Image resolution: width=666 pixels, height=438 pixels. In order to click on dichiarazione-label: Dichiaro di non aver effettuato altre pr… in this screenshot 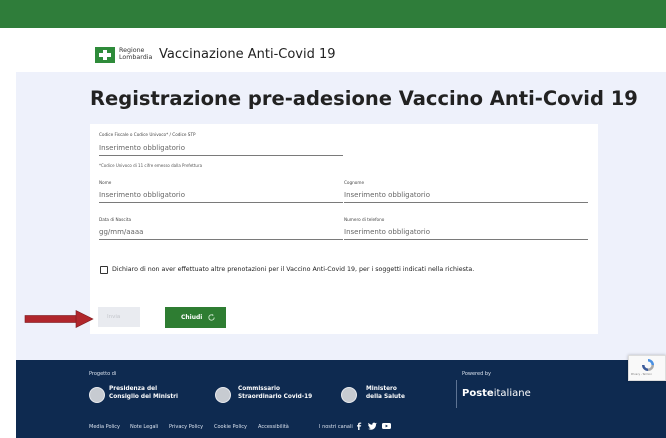, I will do `click(293, 269)`.